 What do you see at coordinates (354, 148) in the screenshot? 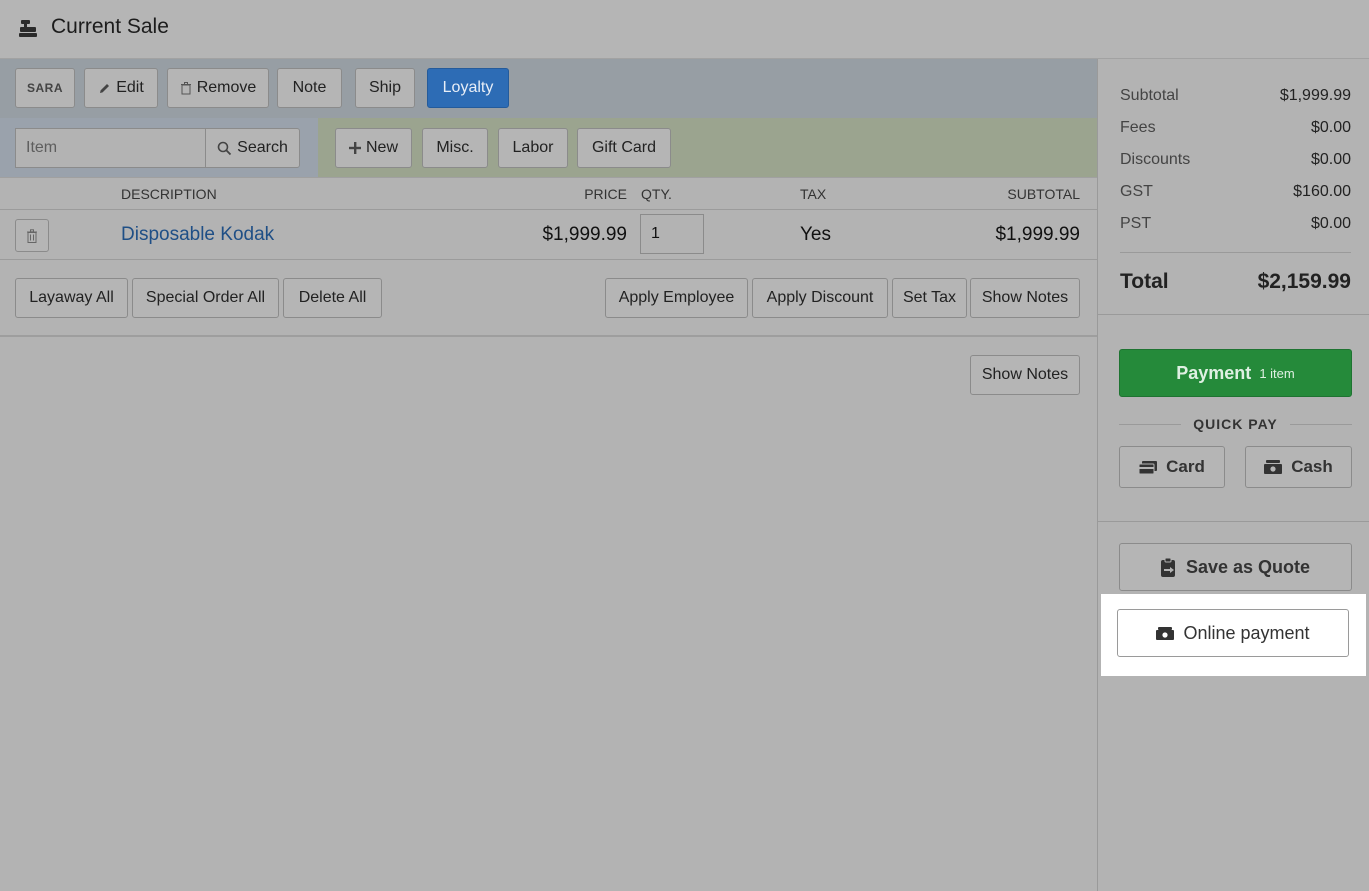
I see `plus-icon` at bounding box center [354, 148].